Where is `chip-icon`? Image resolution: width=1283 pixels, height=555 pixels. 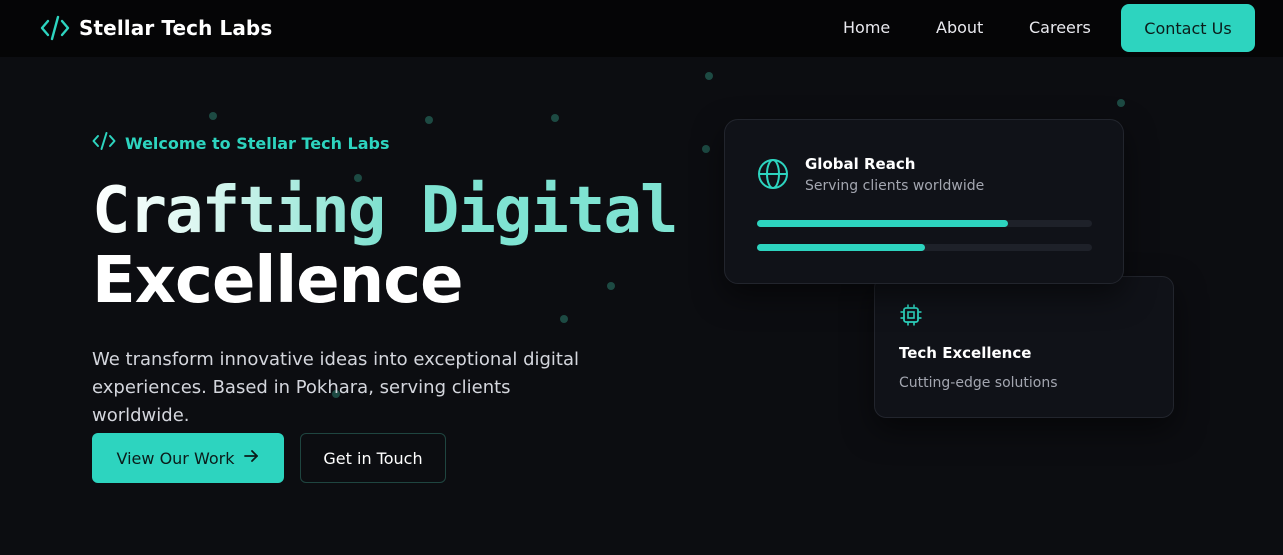 chip-icon is located at coordinates (911, 317).